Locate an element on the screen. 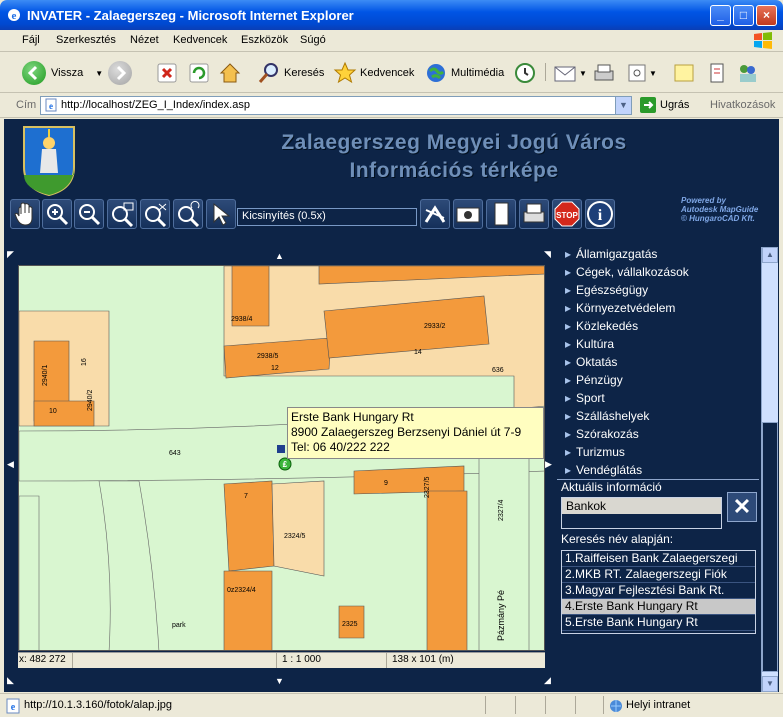  menu-file: Fájl is located at coordinates (31, 40).